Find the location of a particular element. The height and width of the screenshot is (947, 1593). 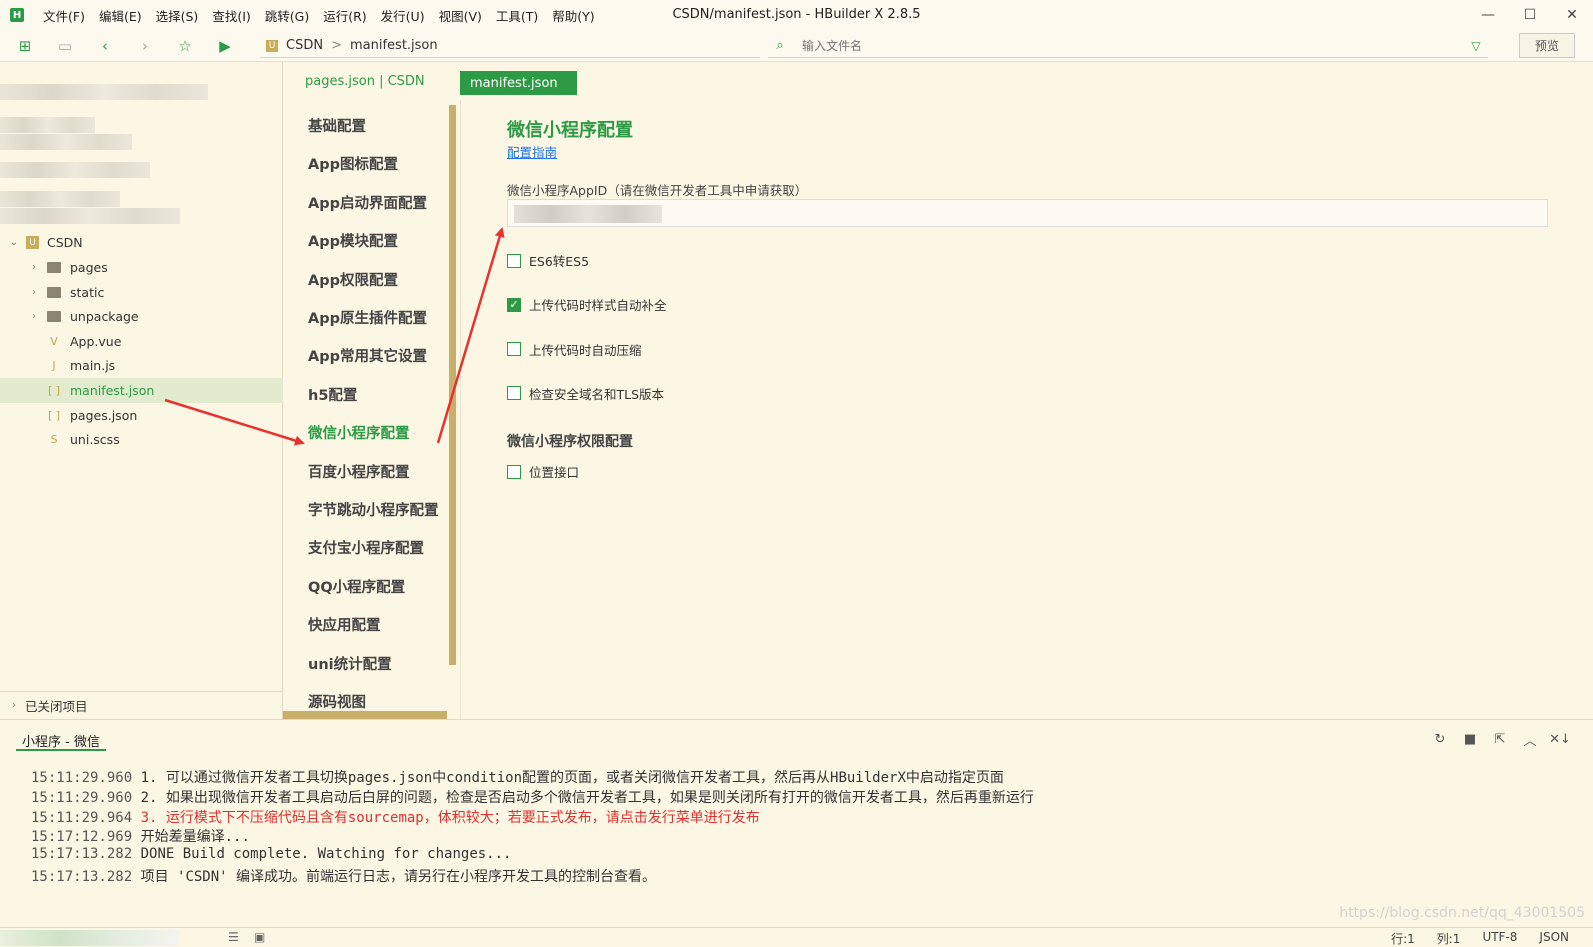

nav-horizontal-scrollbar is located at coordinates (365, 715).